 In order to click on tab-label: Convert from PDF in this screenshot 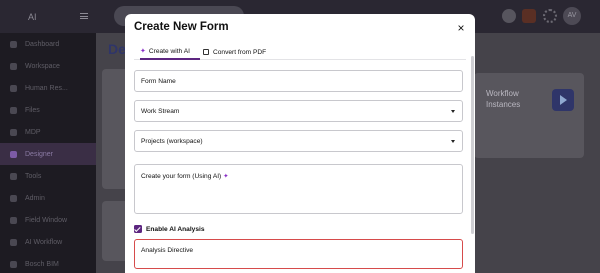, I will do `click(240, 52)`.